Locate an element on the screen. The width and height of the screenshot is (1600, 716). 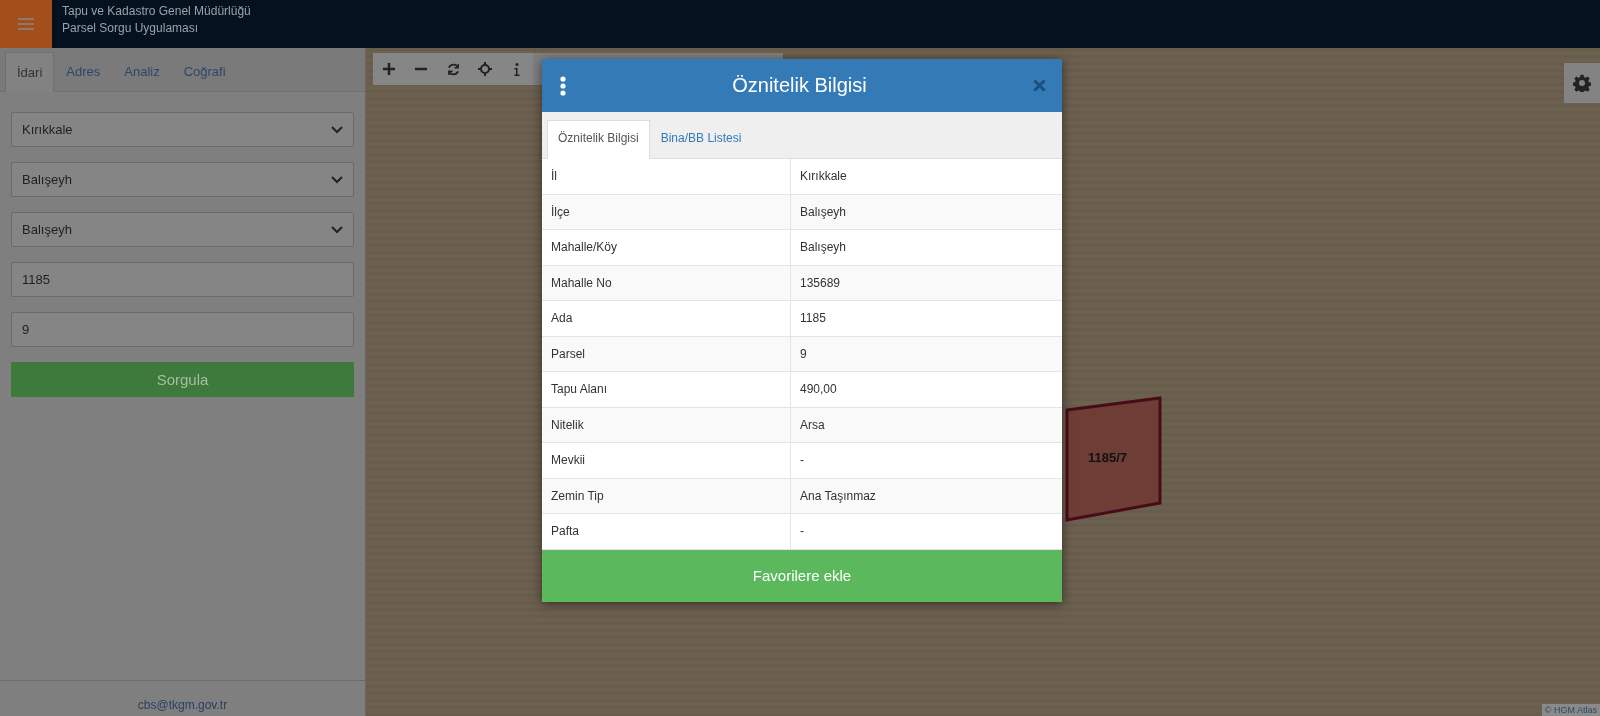
attribute-label: Mevkii is located at coordinates (666, 460).